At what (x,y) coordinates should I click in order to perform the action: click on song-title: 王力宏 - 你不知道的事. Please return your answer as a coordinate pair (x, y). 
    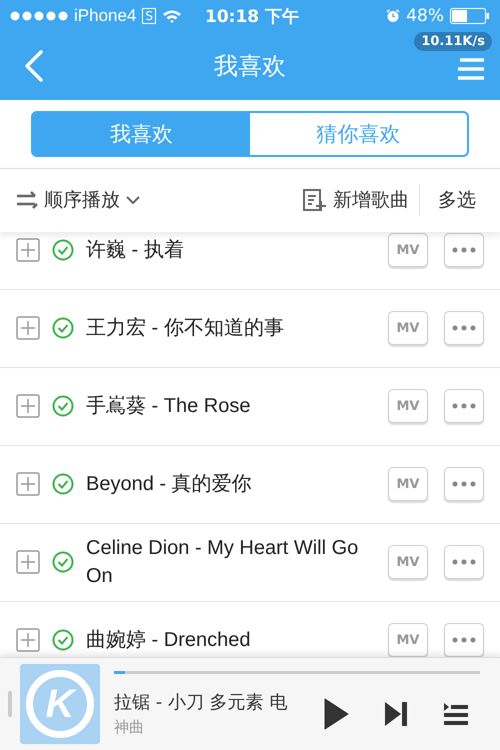
    Looking at the image, I should click on (185, 329).